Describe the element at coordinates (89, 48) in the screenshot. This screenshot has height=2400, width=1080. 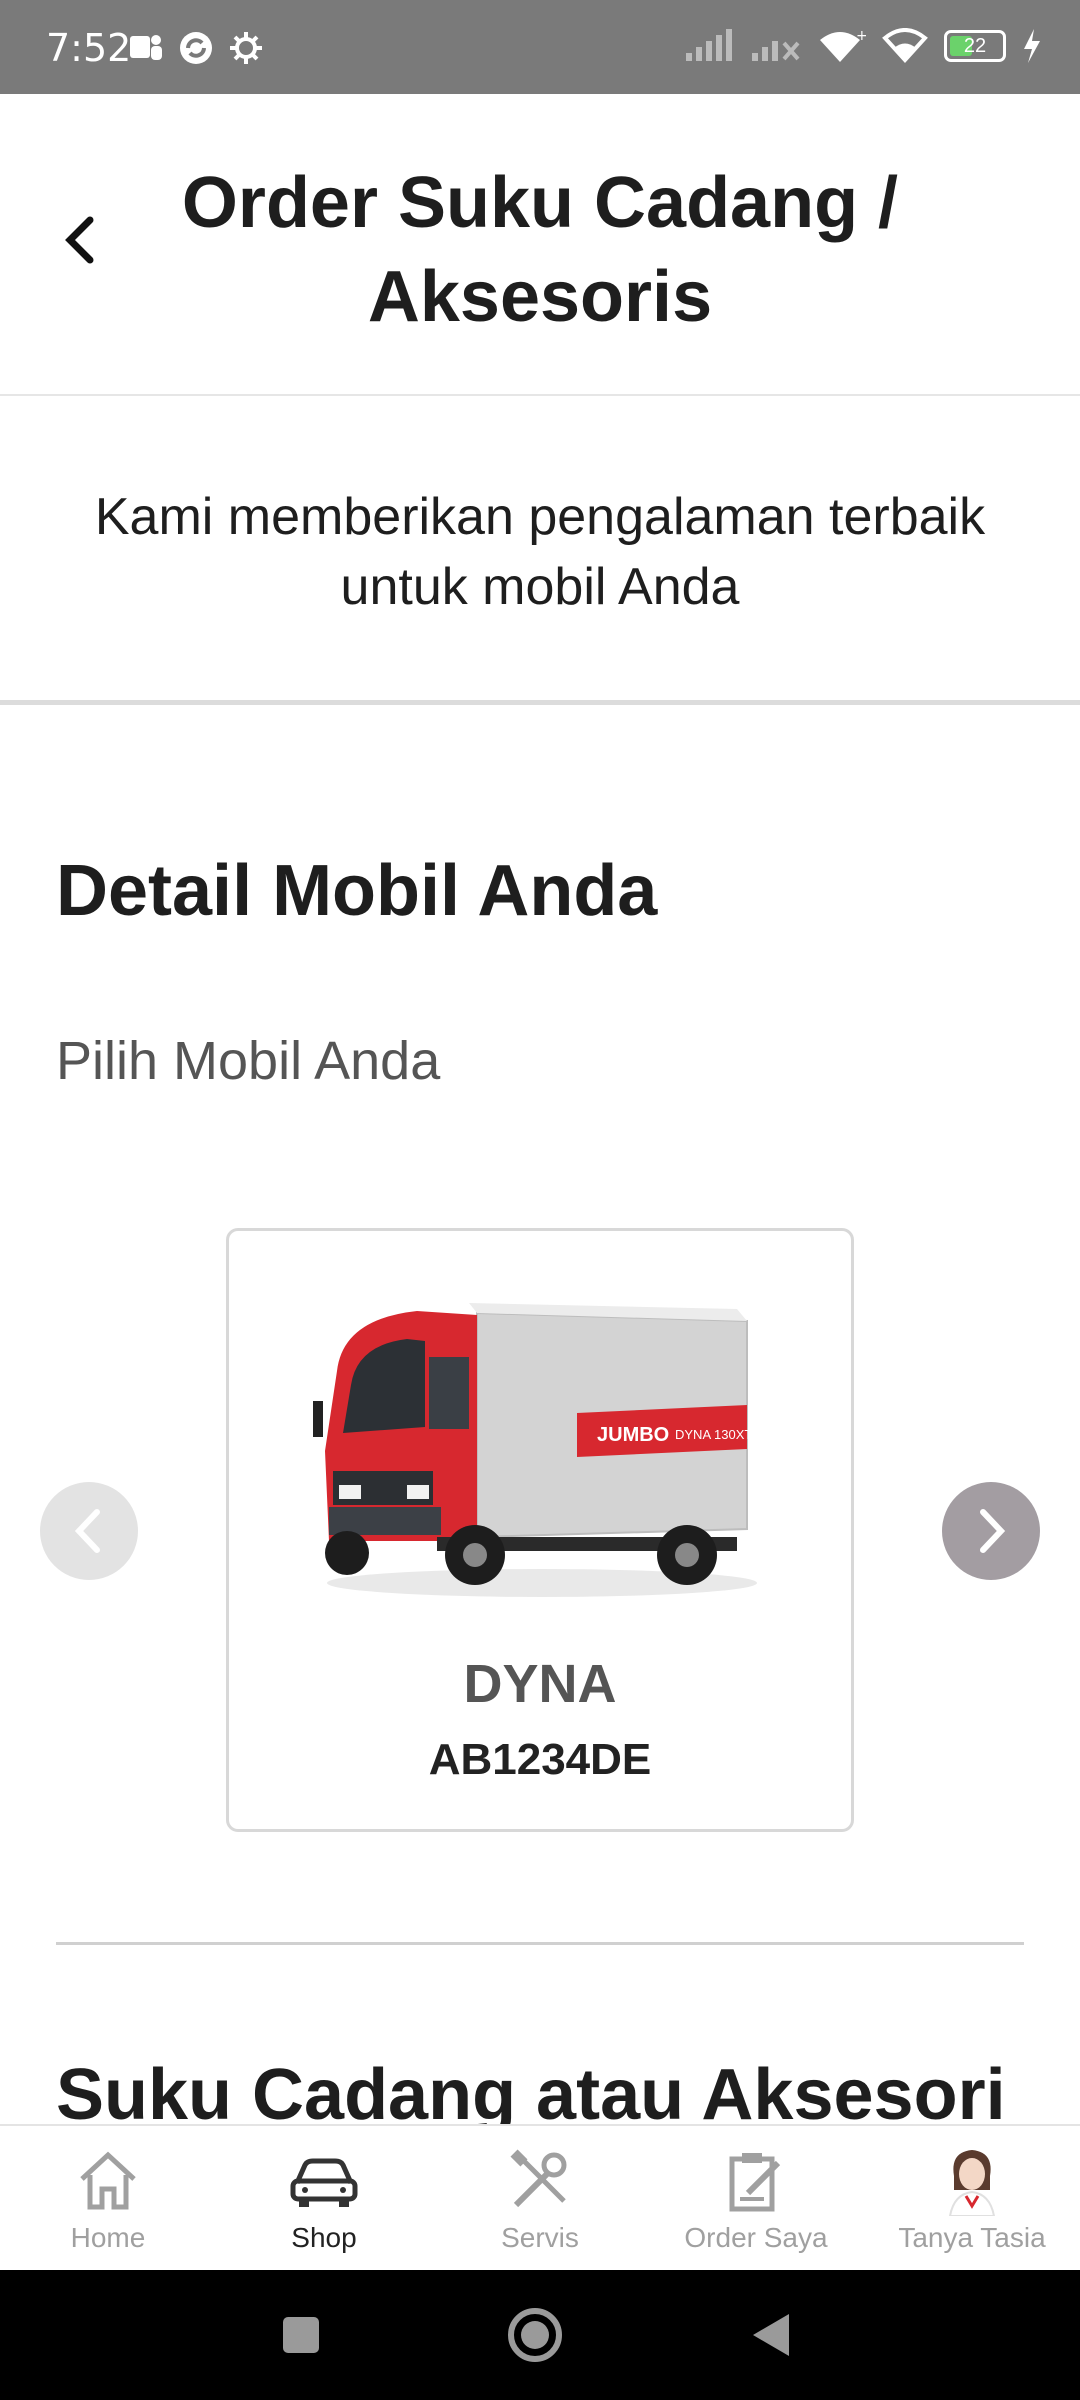
I see `status-time: 7:52` at that location.